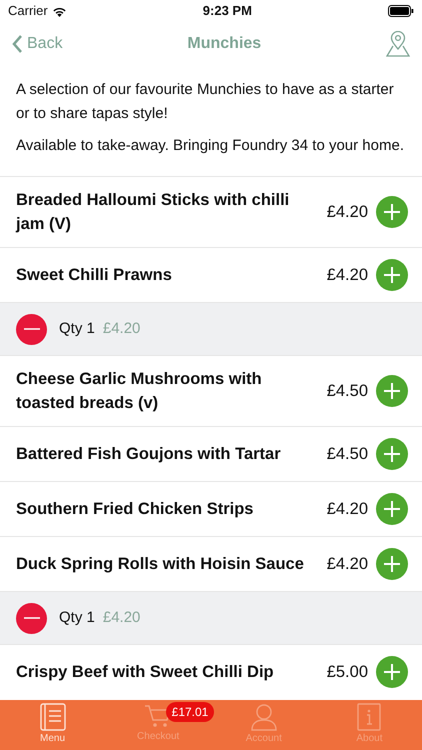 The width and height of the screenshot is (422, 750). What do you see at coordinates (160, 564) in the screenshot?
I see `dish-name: Duck Spring Rolls with Hoisin Sauce` at bounding box center [160, 564].